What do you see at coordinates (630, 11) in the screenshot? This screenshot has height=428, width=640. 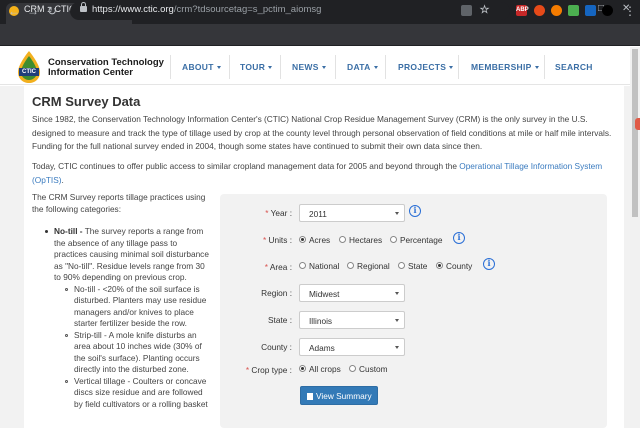 I see `browser-menu-icon: ⋮` at bounding box center [630, 11].